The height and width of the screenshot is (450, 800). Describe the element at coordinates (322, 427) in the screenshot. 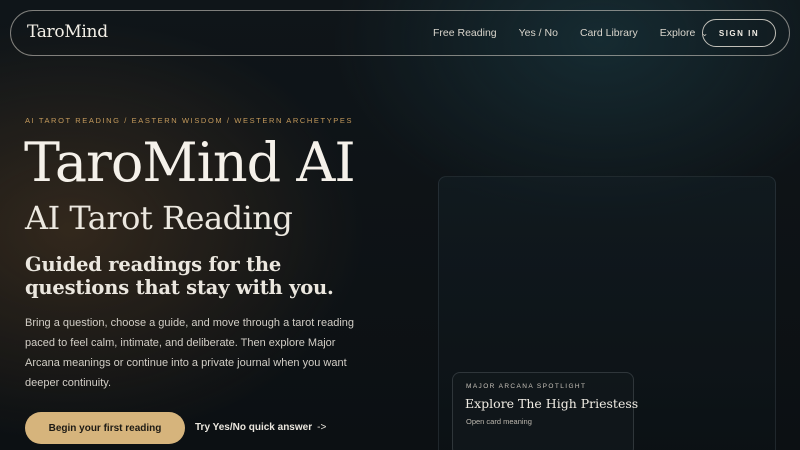

I see `arrow-right-icon: ->` at that location.